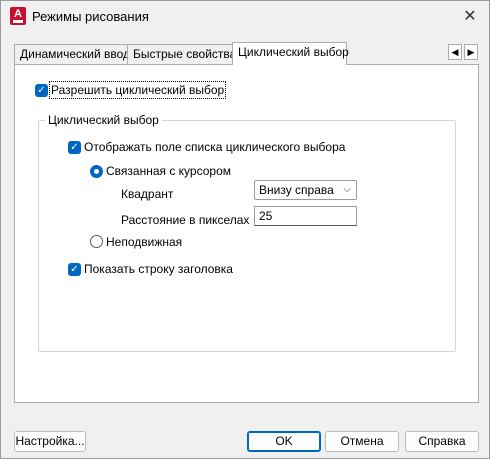 The image size is (490, 459). What do you see at coordinates (168, 171) in the screenshot?
I see `cursor-dependent-label: Связанная с курсором` at bounding box center [168, 171].